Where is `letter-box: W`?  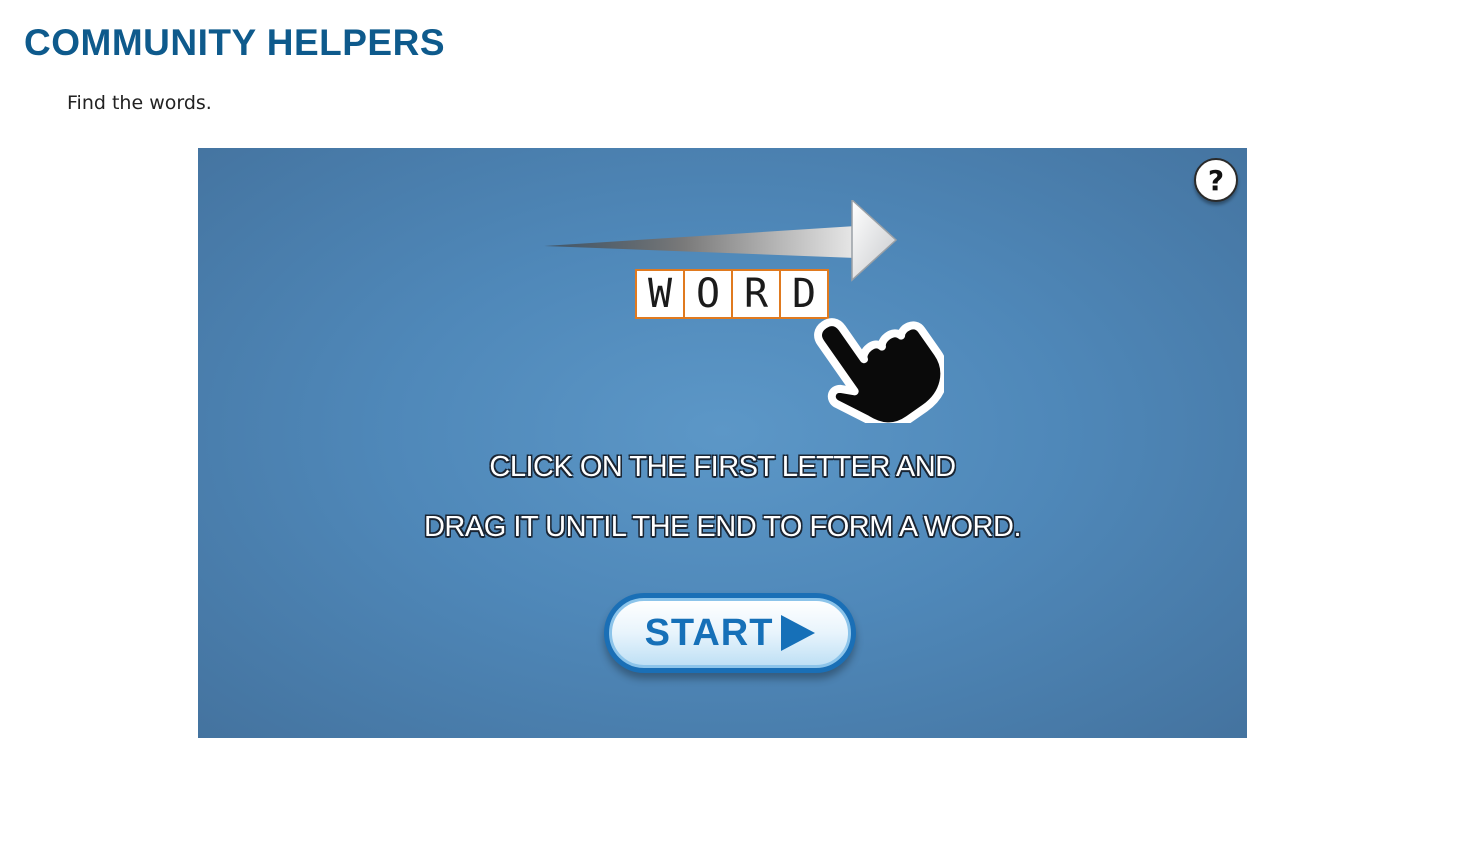 letter-box: W is located at coordinates (660, 294).